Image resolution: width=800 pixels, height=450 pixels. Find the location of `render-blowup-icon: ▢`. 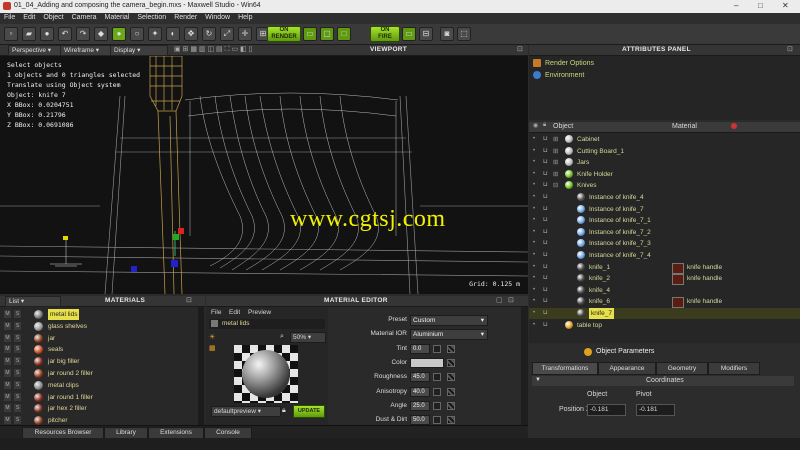

render-blowup-icon: ▢ is located at coordinates (327, 34).